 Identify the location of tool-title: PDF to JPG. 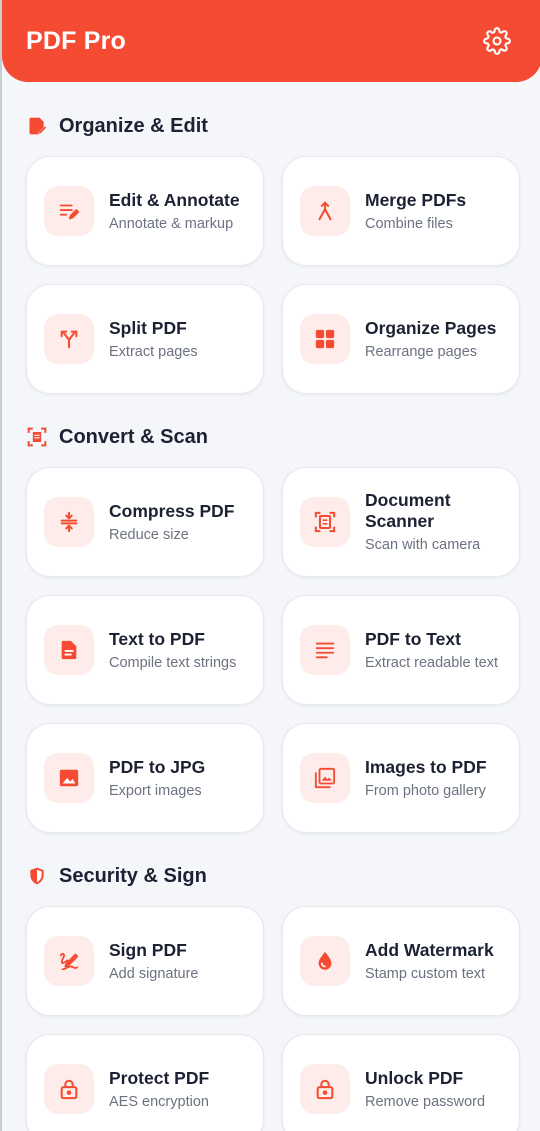
(157, 766).